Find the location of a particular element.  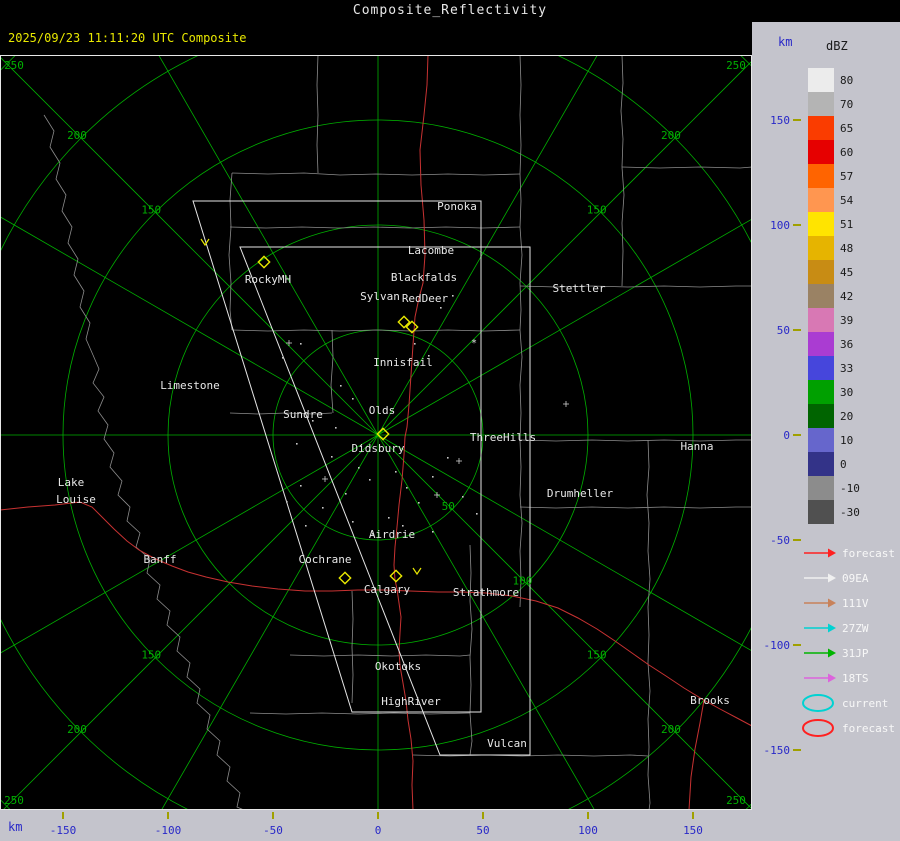

place-label: Hanna is located at coordinates (696, 446).